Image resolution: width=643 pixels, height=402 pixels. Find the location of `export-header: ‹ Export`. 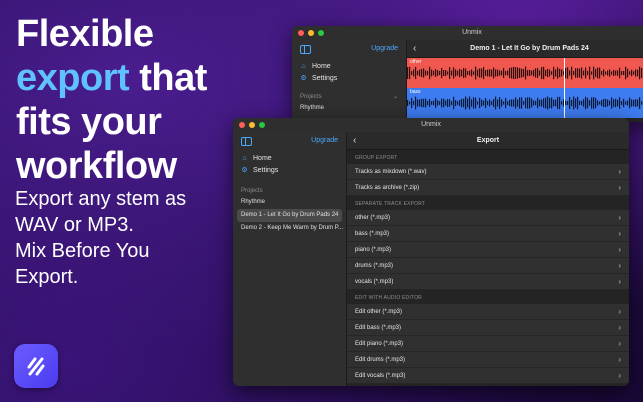

export-header: ‹ Export is located at coordinates (488, 141).